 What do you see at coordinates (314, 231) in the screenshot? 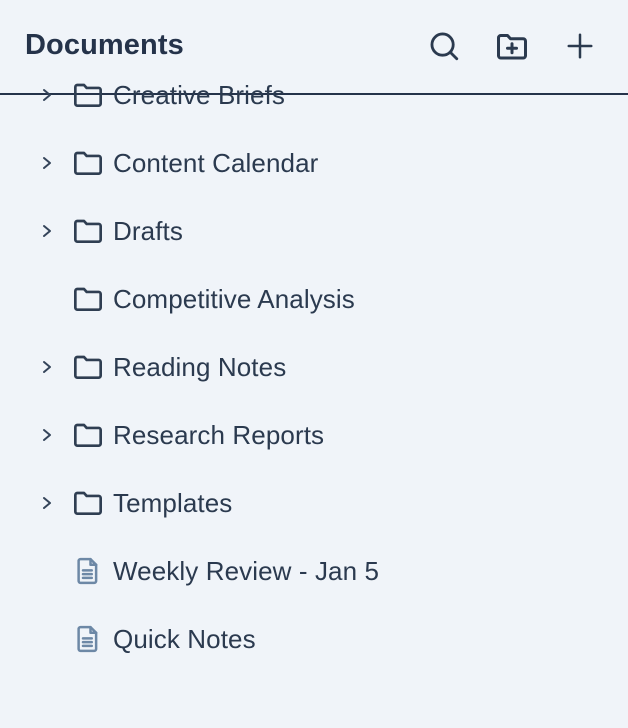
I see `tree-folder-item: Drafts` at bounding box center [314, 231].